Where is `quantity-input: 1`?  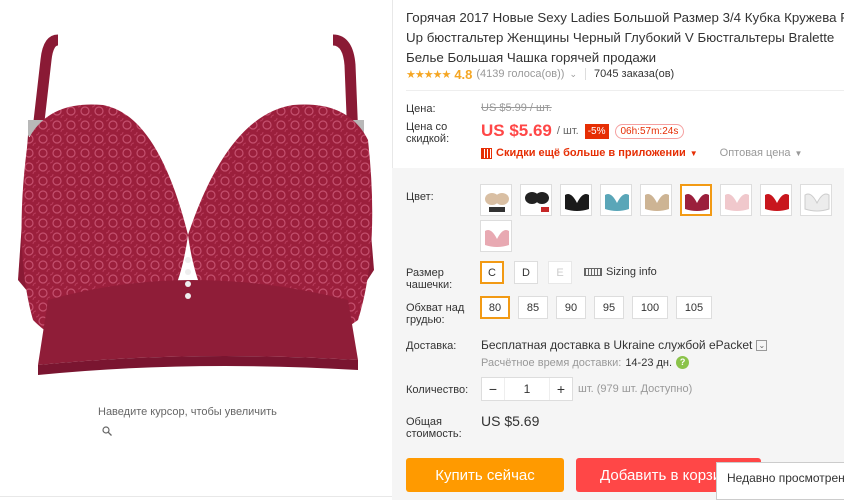 quantity-input: 1 is located at coordinates (527, 389).